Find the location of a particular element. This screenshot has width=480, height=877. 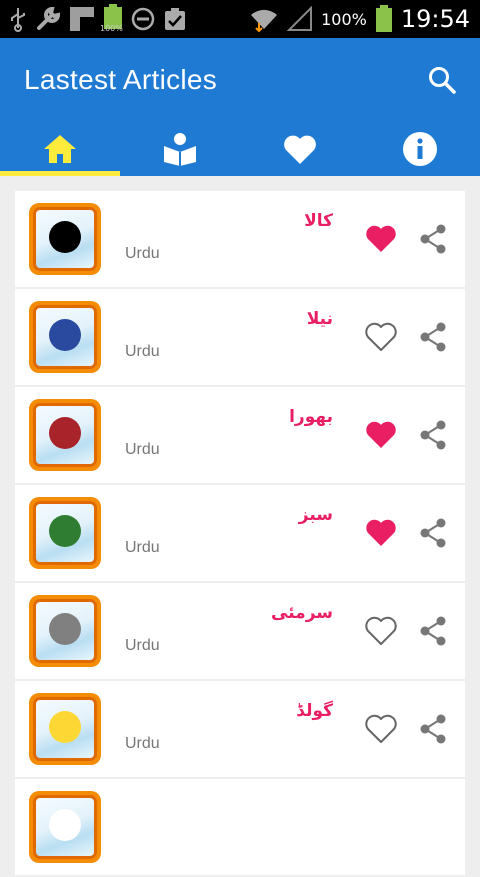

clipboard-check-icon is located at coordinates (175, 19).